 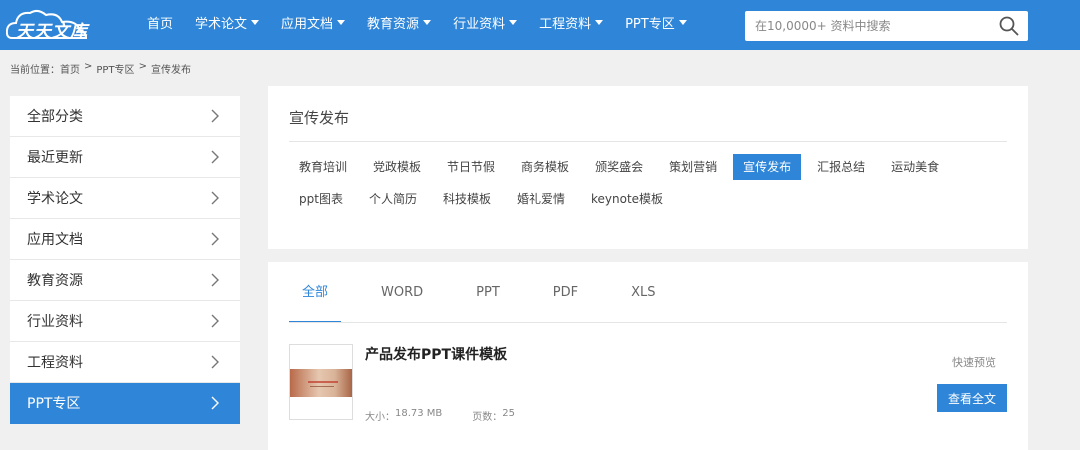 What do you see at coordinates (397, 167) in the screenshot?
I see `tag-item: 党政模板` at bounding box center [397, 167].